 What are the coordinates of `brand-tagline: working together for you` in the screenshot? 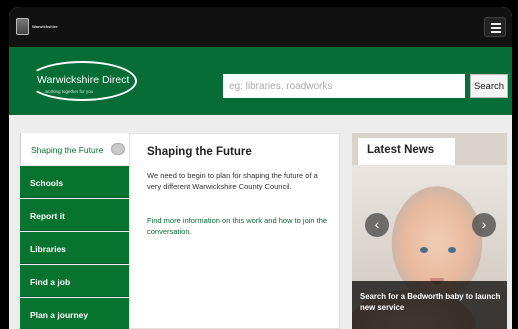 It's located at (69, 91).